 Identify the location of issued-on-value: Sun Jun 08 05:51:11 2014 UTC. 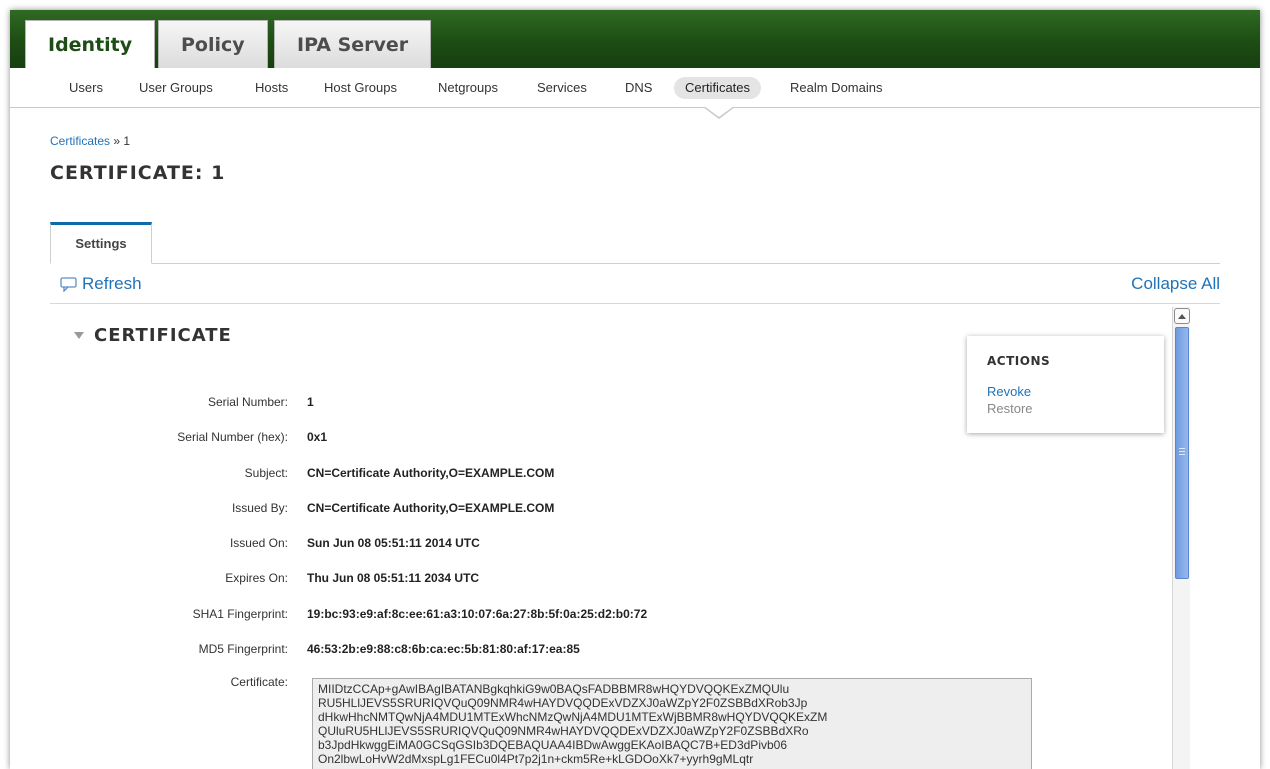
(393, 543).